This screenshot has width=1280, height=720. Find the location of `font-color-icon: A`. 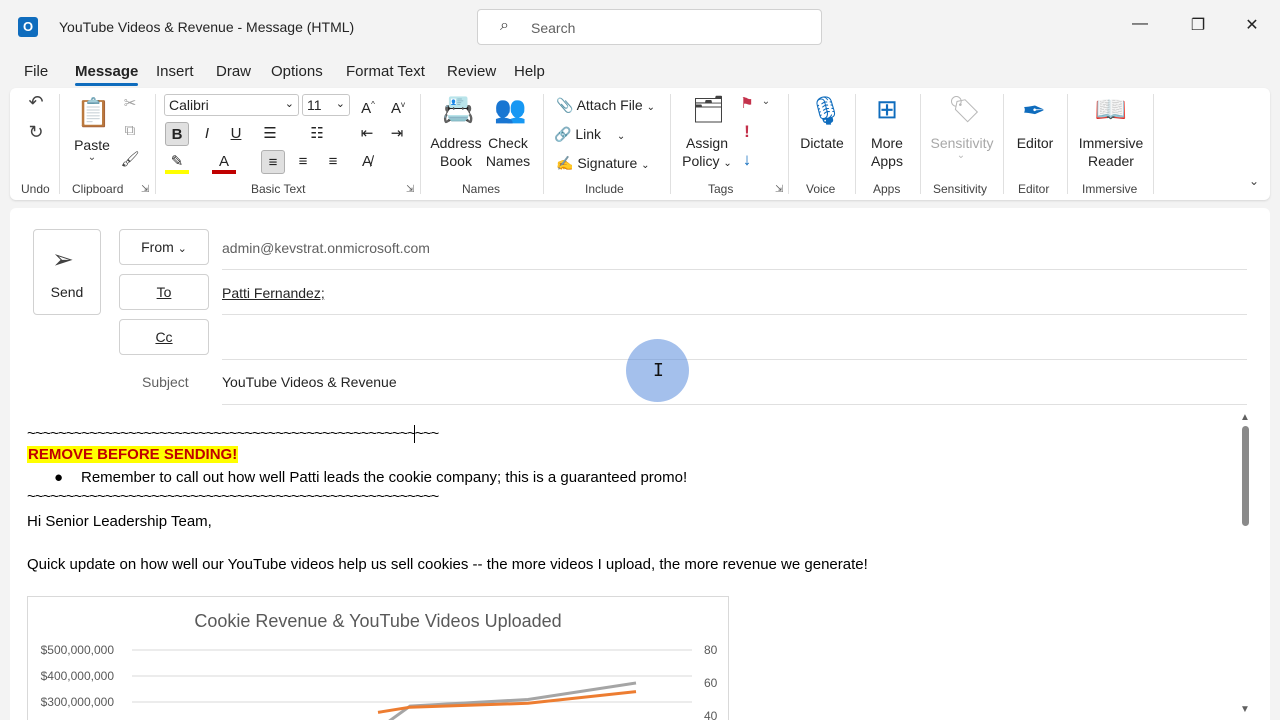

font-color-icon: A is located at coordinates (224, 162).